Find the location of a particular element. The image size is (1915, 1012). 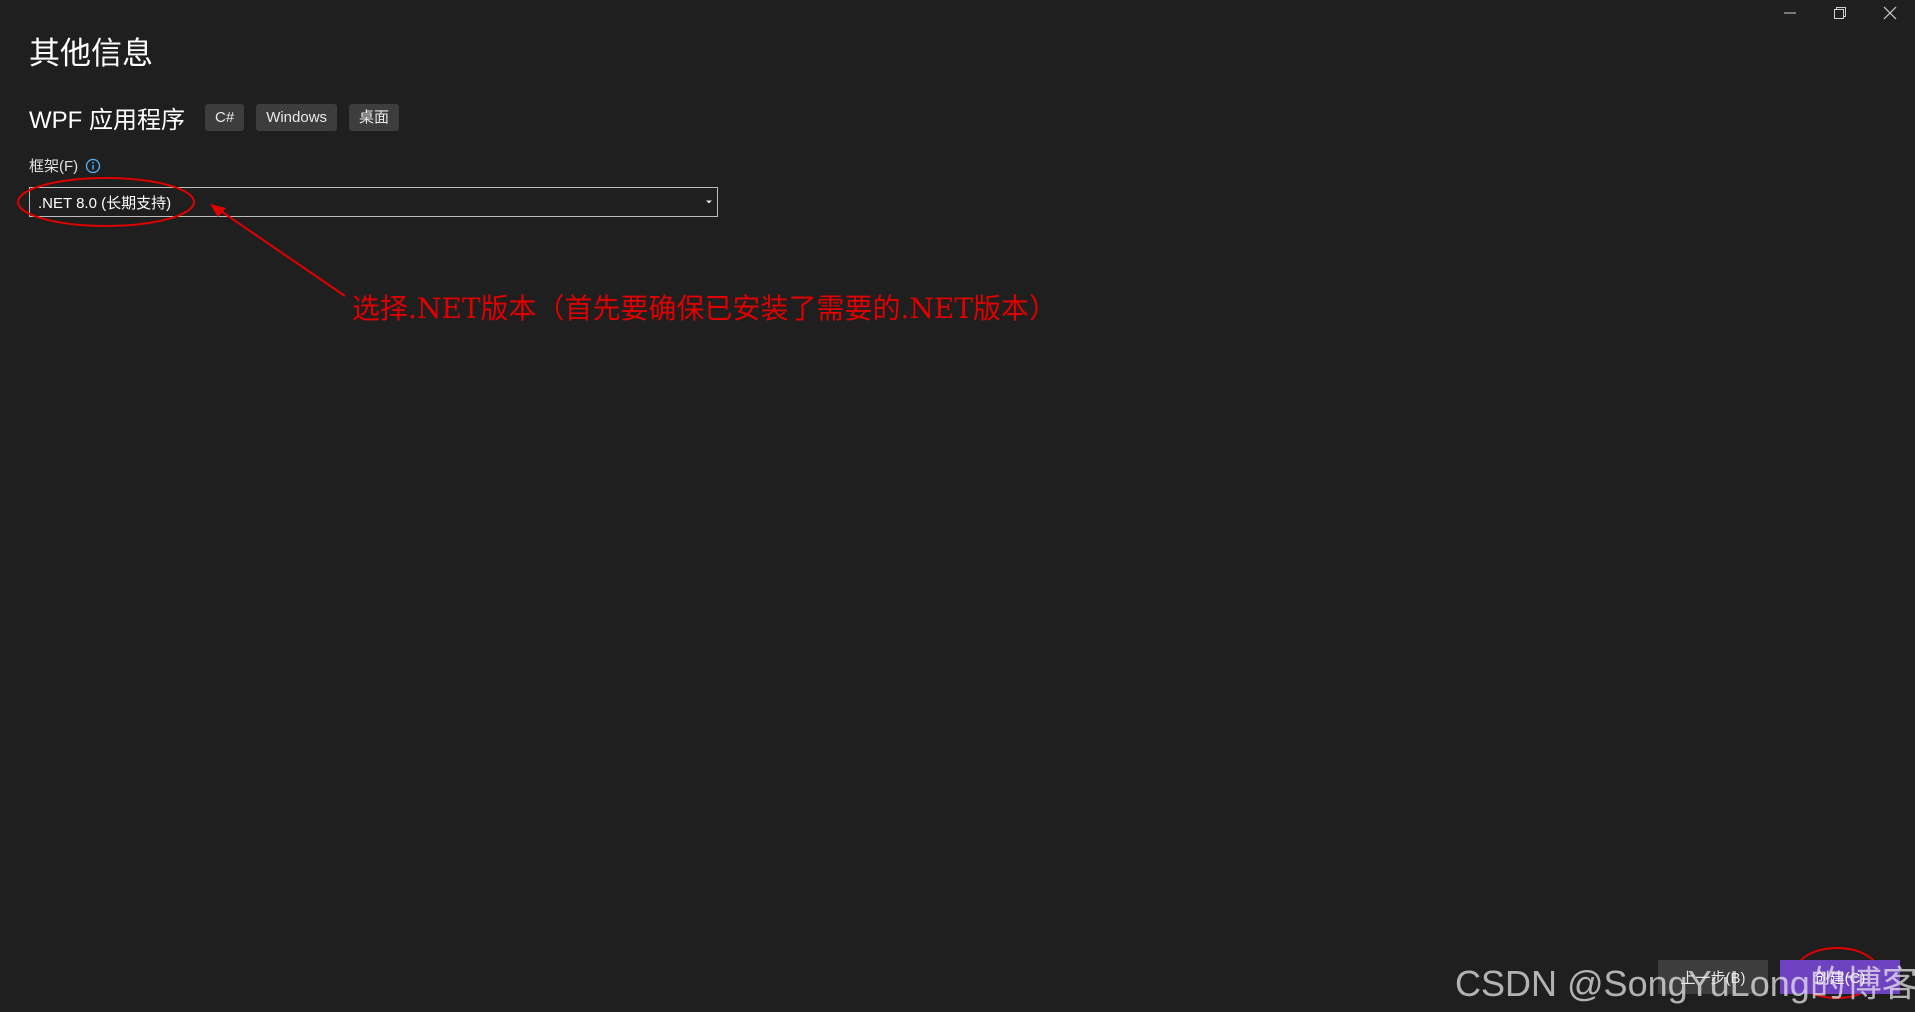

window-controls is located at coordinates (1840, 13).